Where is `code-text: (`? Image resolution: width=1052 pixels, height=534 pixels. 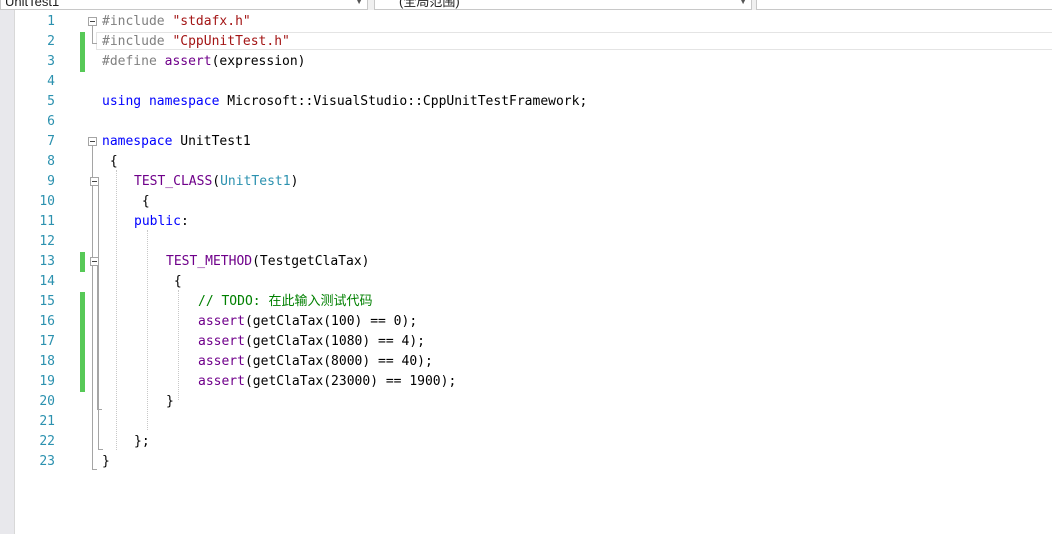 code-text: ( is located at coordinates (216, 181).